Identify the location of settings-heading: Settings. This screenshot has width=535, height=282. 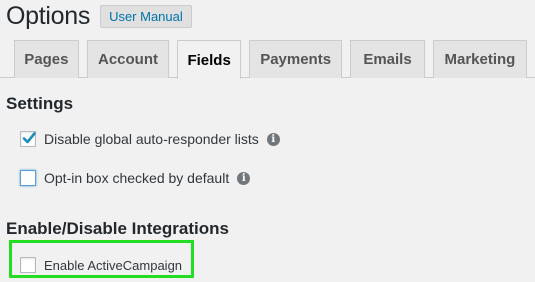
(40, 103).